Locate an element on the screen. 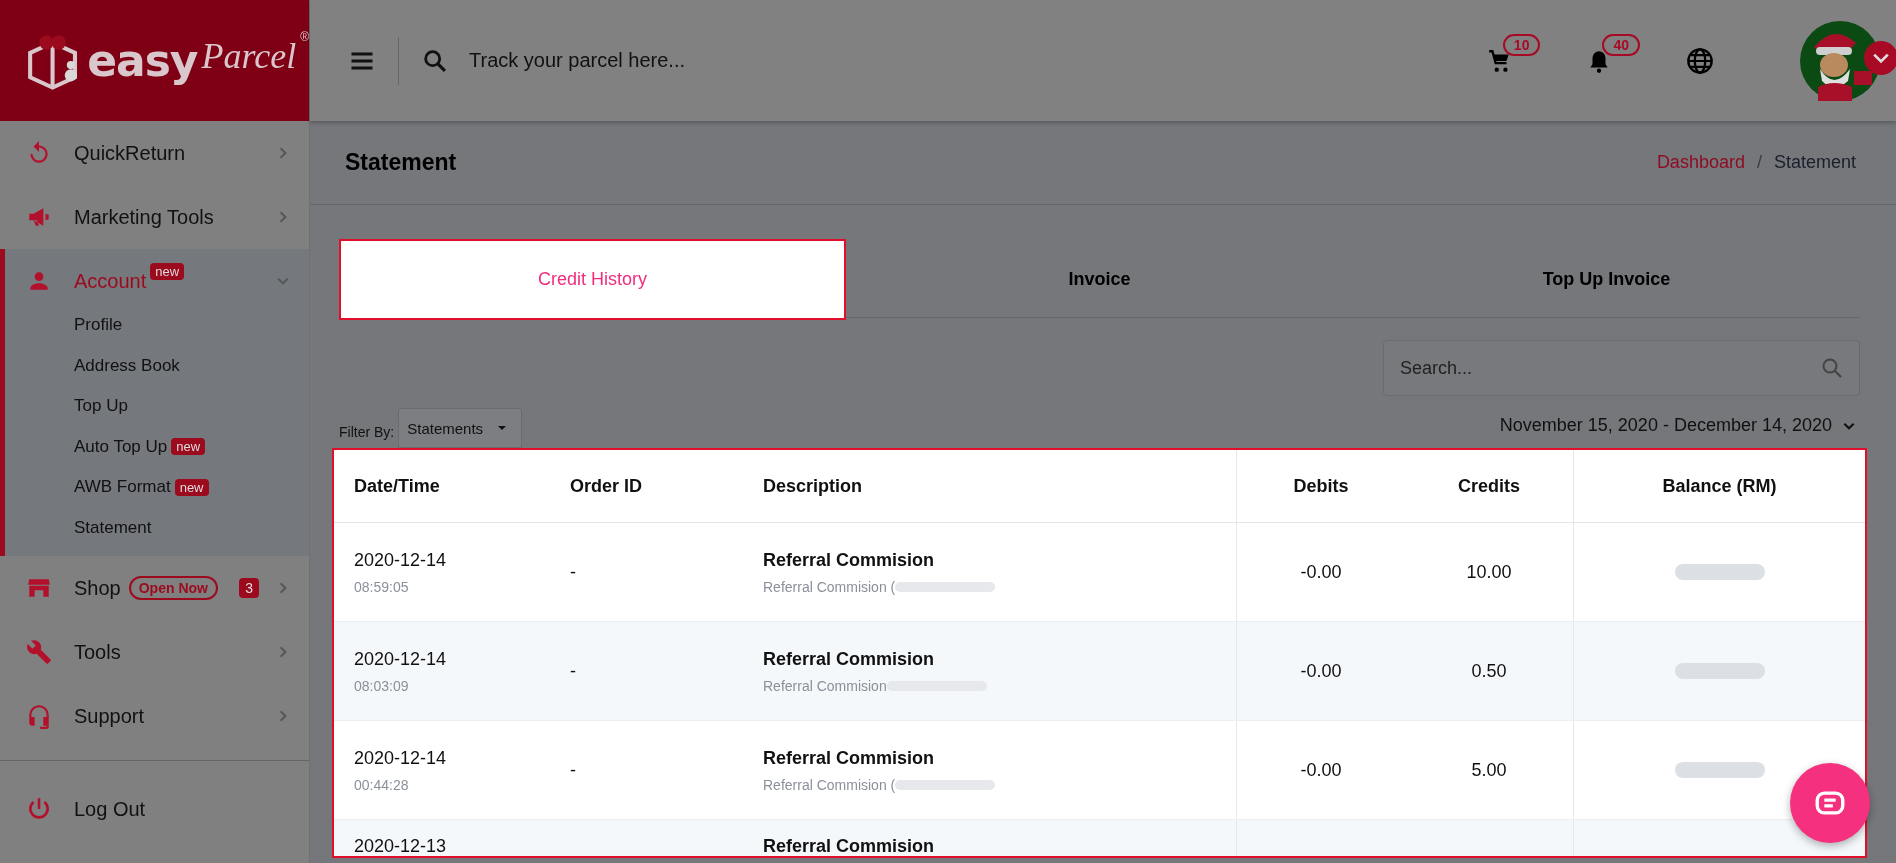  count-badge: 3 is located at coordinates (249, 588).